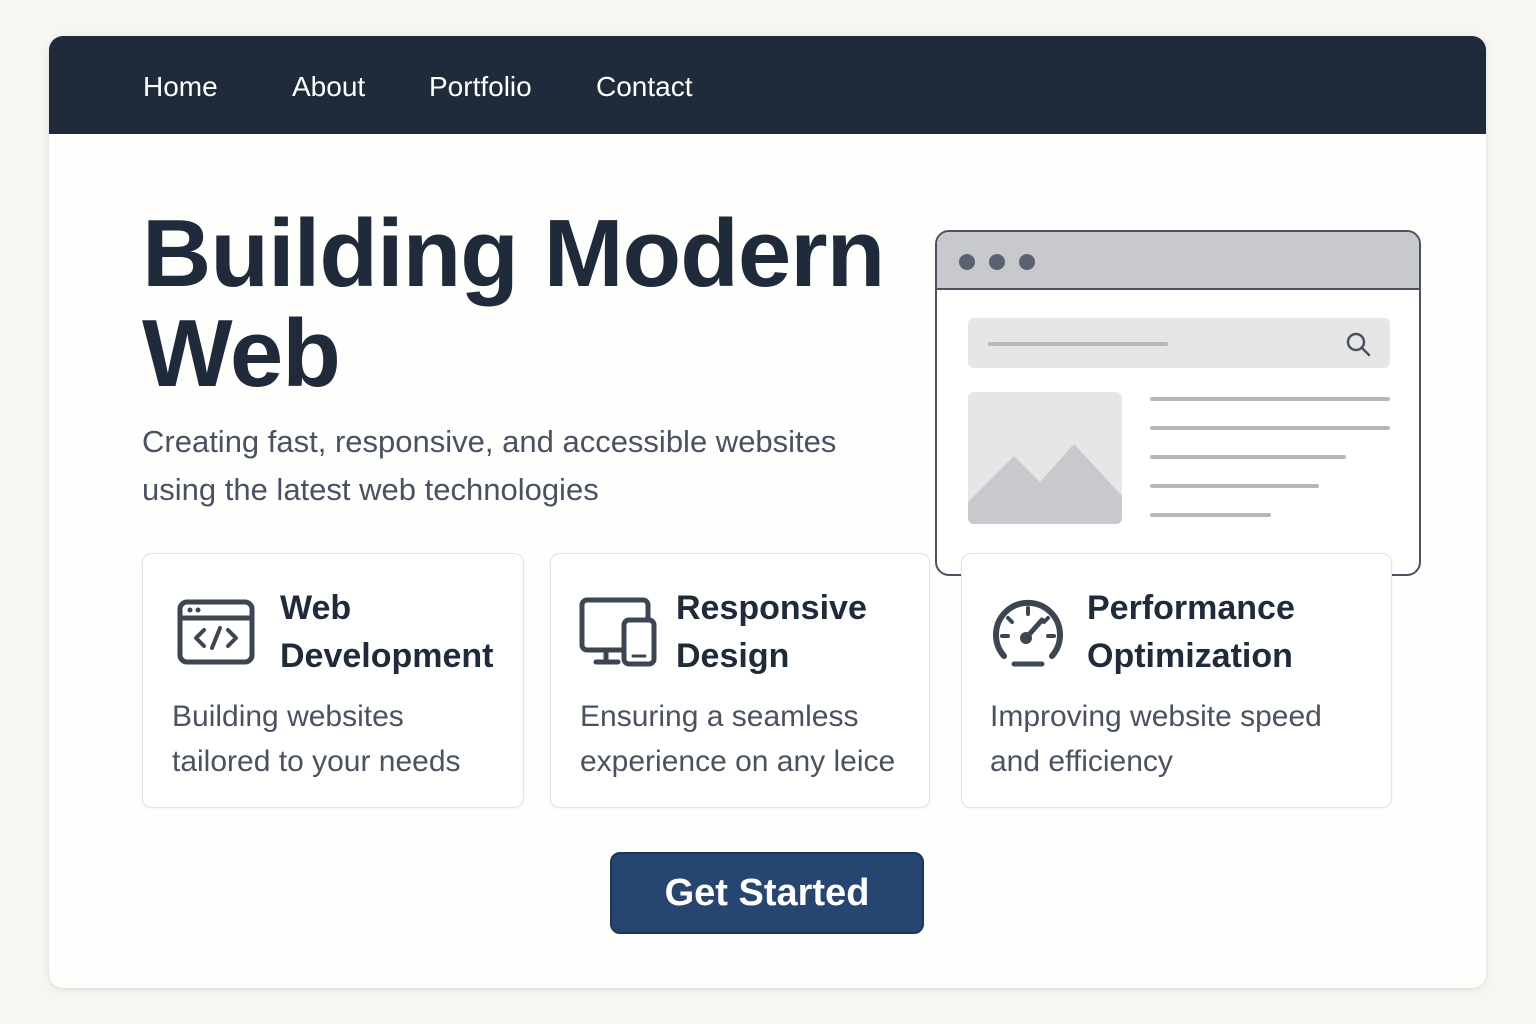 This screenshot has height=1024, width=1536. What do you see at coordinates (1045, 458) in the screenshot?
I see `image-placeholder-icon` at bounding box center [1045, 458].